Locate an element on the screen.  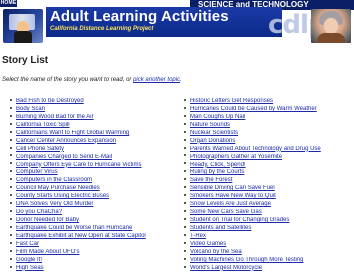
story-list-item: Fast Car is located at coordinates (94, 245).